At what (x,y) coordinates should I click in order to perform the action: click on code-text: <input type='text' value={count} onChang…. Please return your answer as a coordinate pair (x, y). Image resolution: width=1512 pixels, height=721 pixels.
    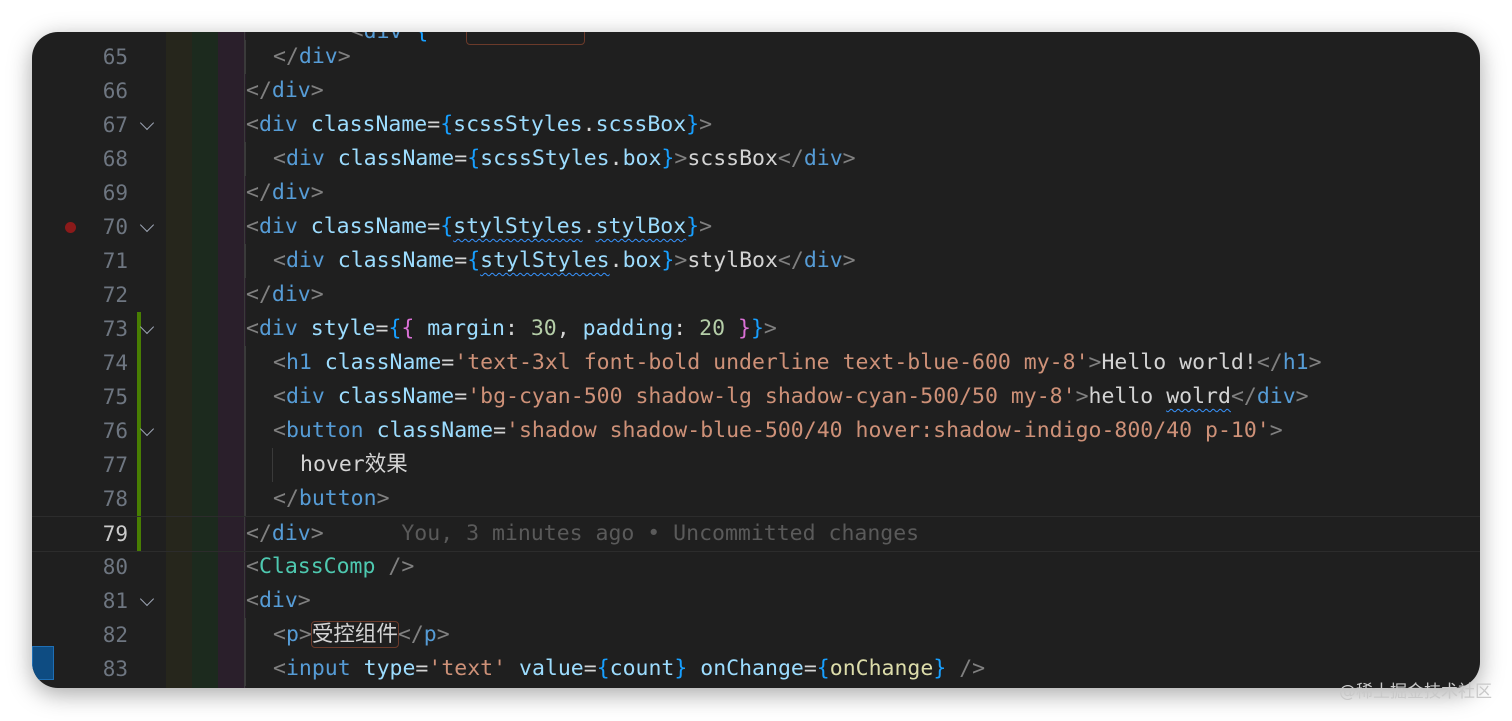
    Looking at the image, I should click on (629, 668).